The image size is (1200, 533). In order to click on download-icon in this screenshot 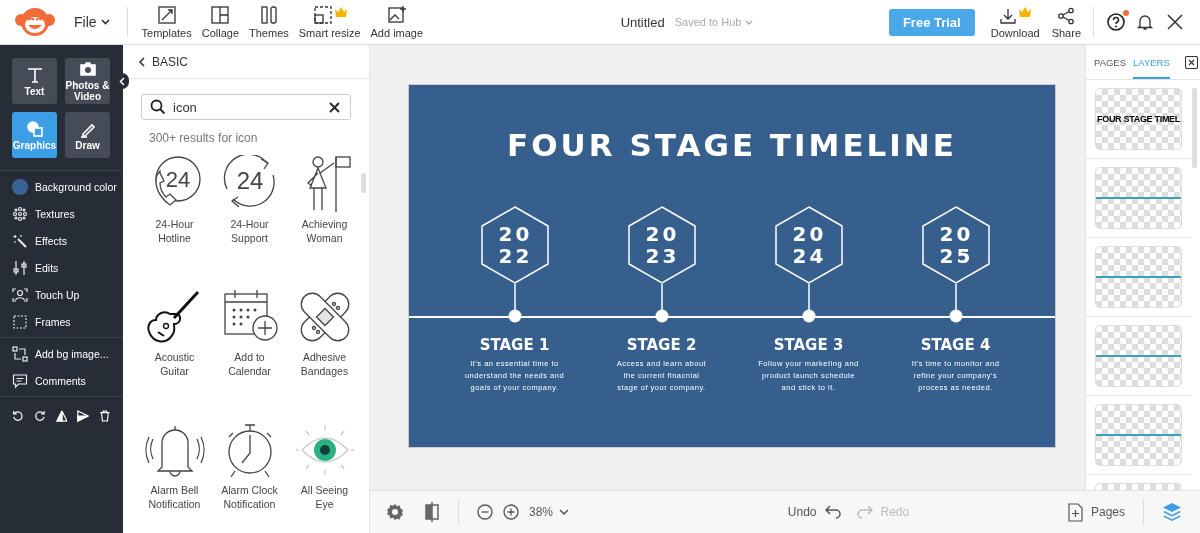, I will do `click(1008, 16)`.